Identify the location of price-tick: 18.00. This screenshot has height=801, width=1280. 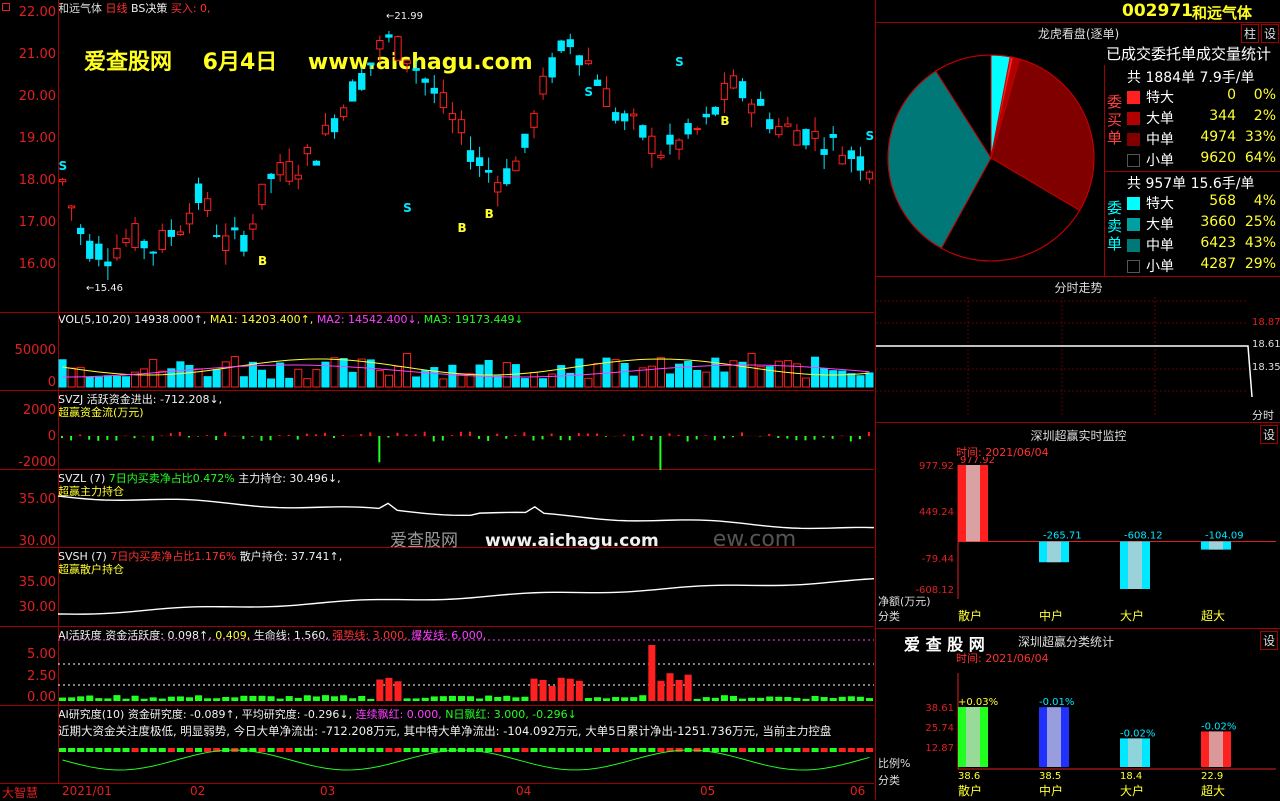
(28, 180).